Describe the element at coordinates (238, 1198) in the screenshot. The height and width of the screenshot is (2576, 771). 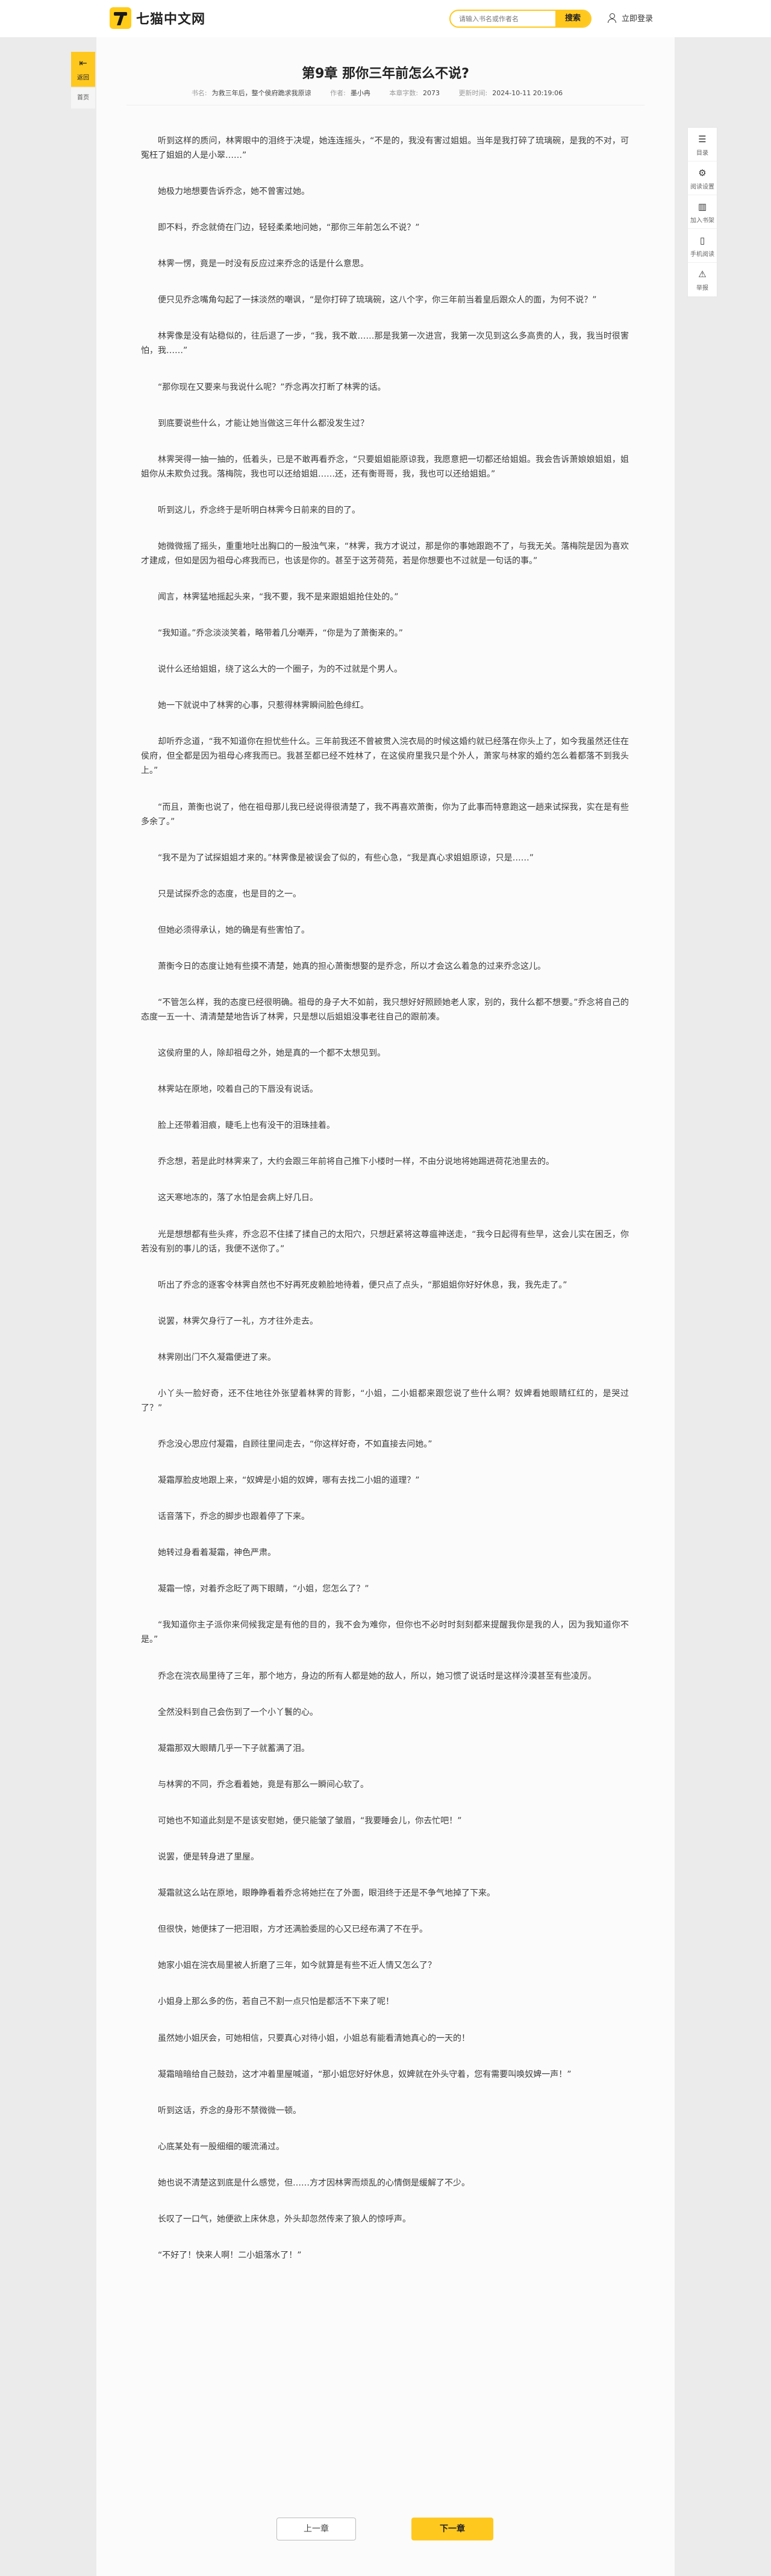
I see `content-paragraph: 这天寒地冻的，落了水怕是会病上好几日。` at that location.